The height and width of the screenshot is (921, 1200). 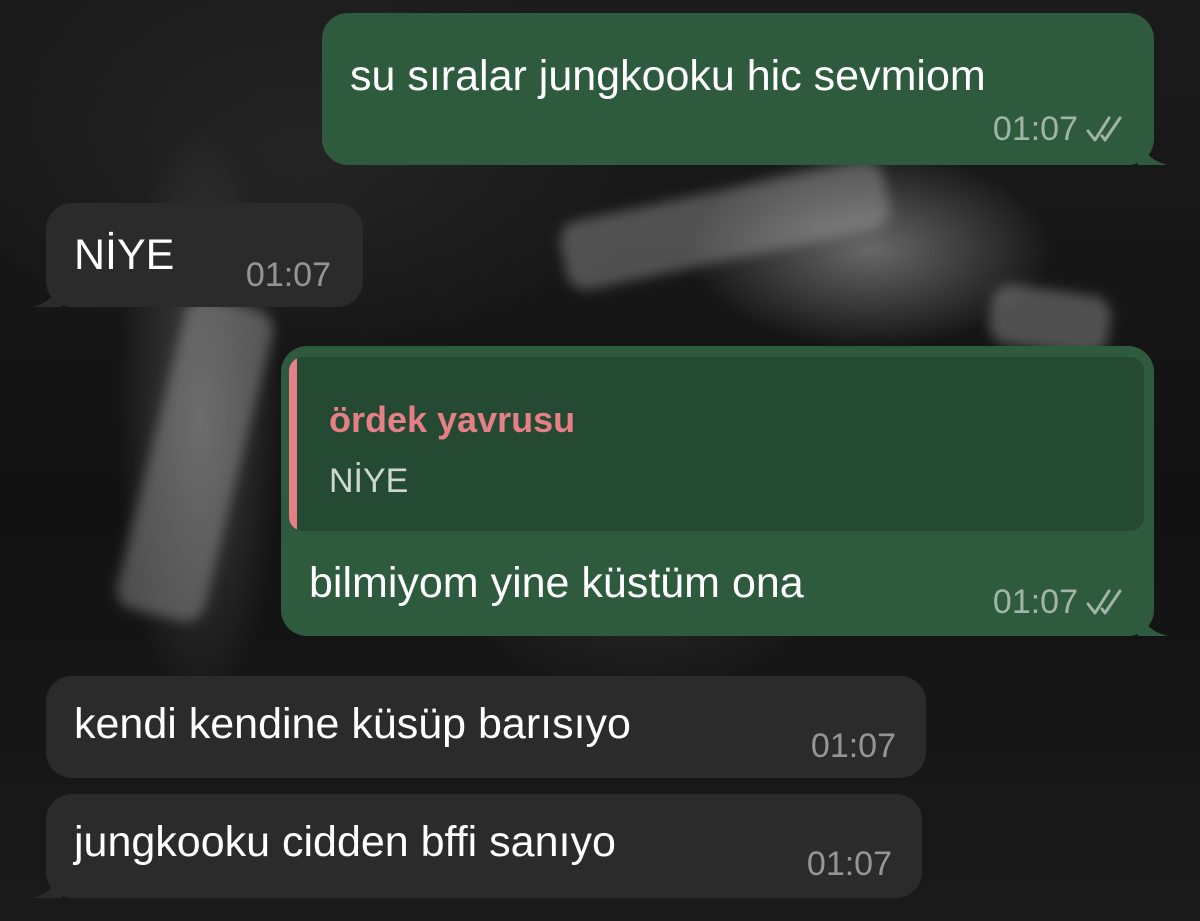 What do you see at coordinates (197, 255) in the screenshot?
I see `message-bubble-incoming: NİYE 01:07` at bounding box center [197, 255].